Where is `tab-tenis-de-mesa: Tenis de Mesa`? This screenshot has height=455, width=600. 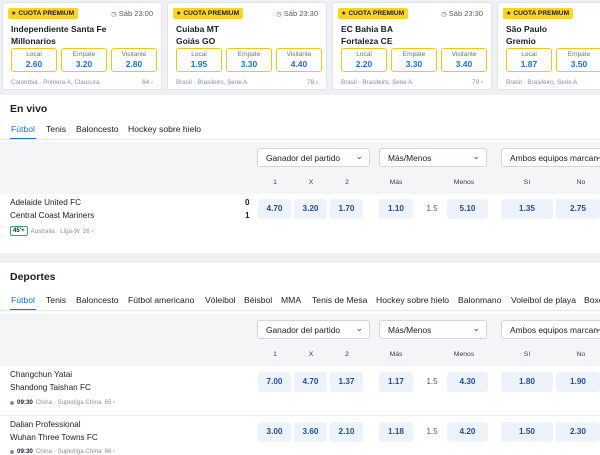
tab-tenis-de-mesa: Tenis de Mesa is located at coordinates (339, 300).